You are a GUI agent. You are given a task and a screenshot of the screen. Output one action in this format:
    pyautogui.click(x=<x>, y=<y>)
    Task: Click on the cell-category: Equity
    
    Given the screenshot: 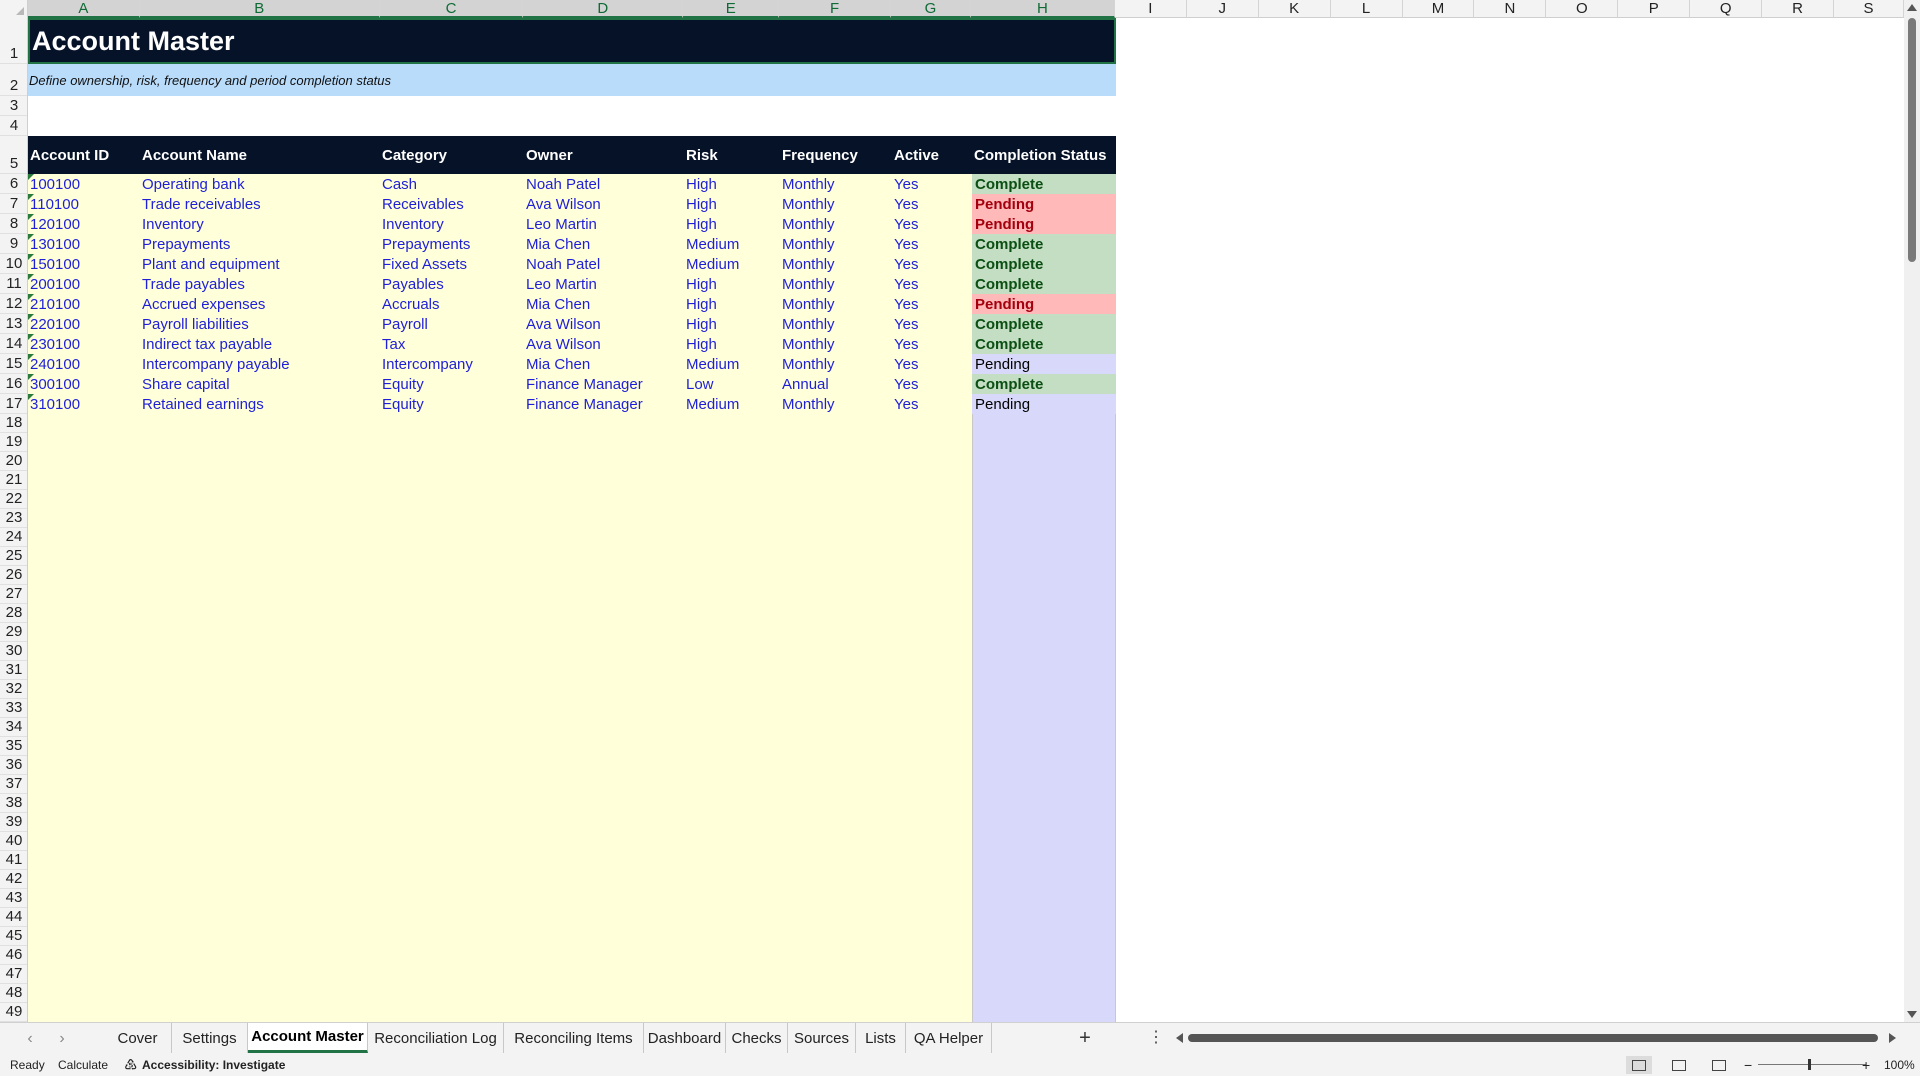 What is the action you would take?
    pyautogui.click(x=452, y=404)
    